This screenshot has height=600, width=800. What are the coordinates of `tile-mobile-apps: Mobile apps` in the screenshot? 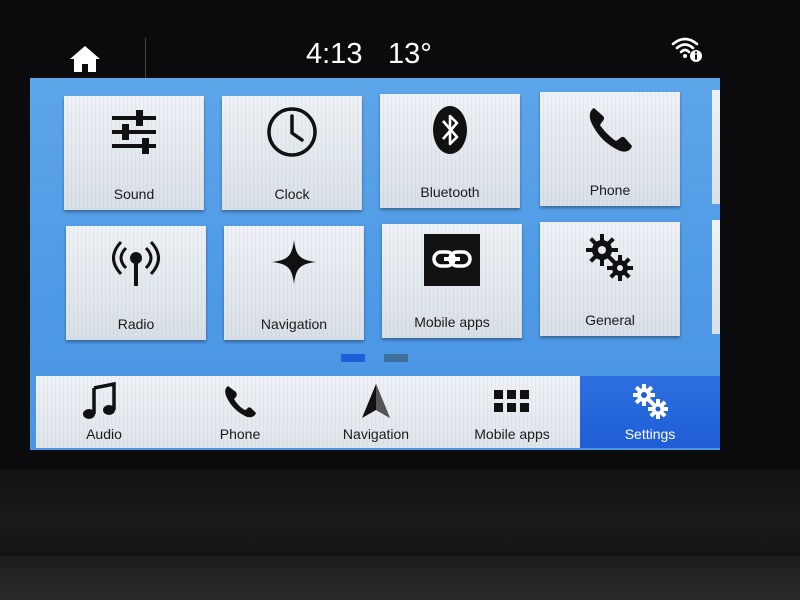 It's located at (452, 281).